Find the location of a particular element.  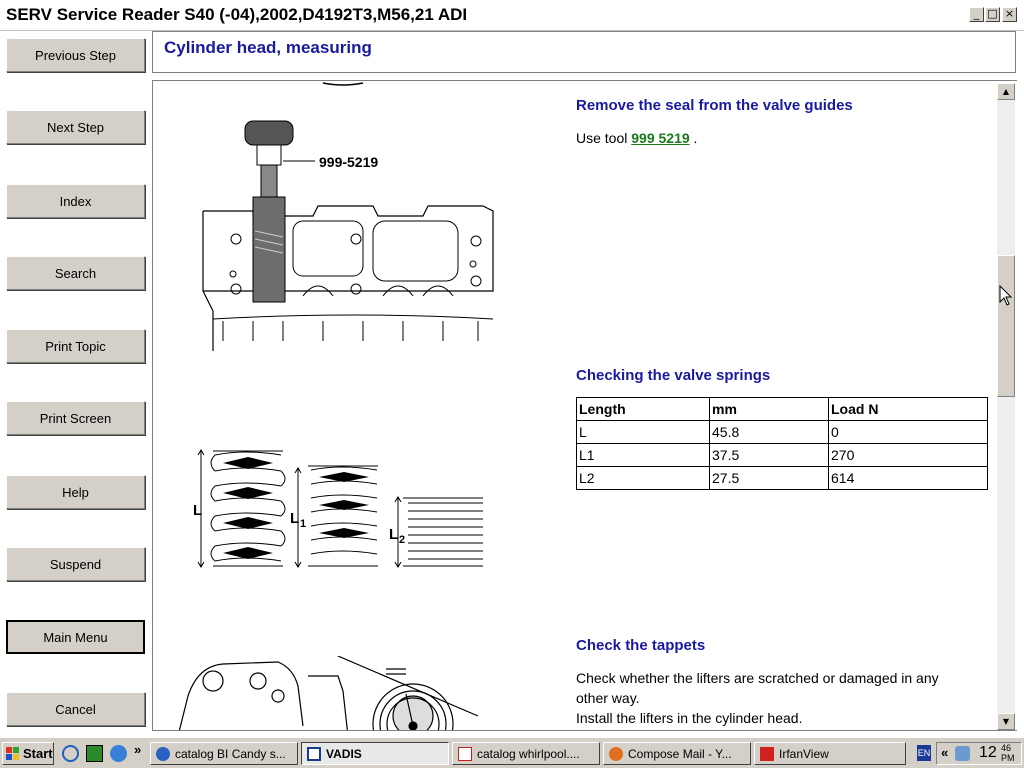

scroll-thumb is located at coordinates (1006, 326).